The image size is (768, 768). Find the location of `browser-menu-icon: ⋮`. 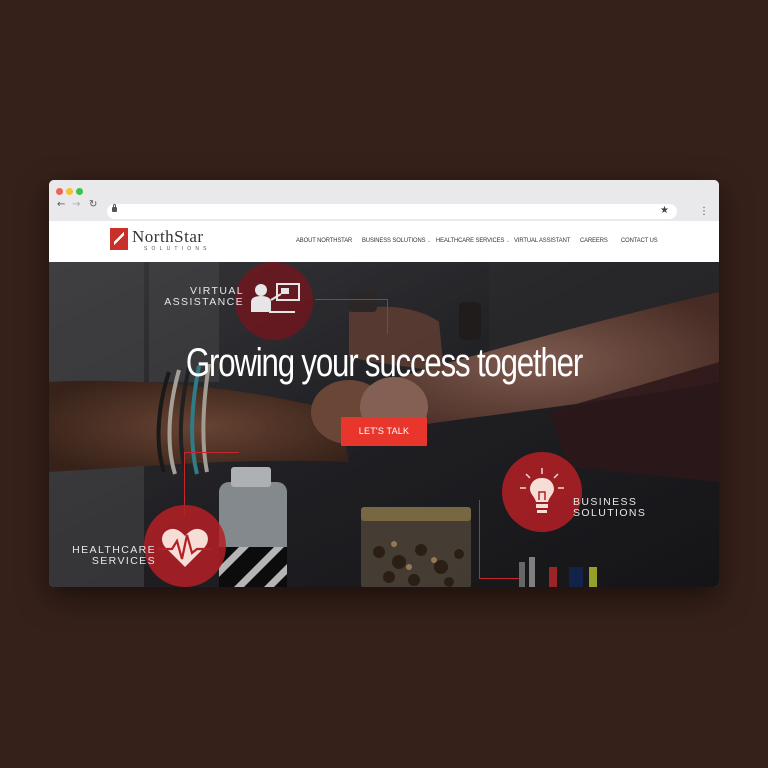

browser-menu-icon: ⋮ is located at coordinates (704, 212).